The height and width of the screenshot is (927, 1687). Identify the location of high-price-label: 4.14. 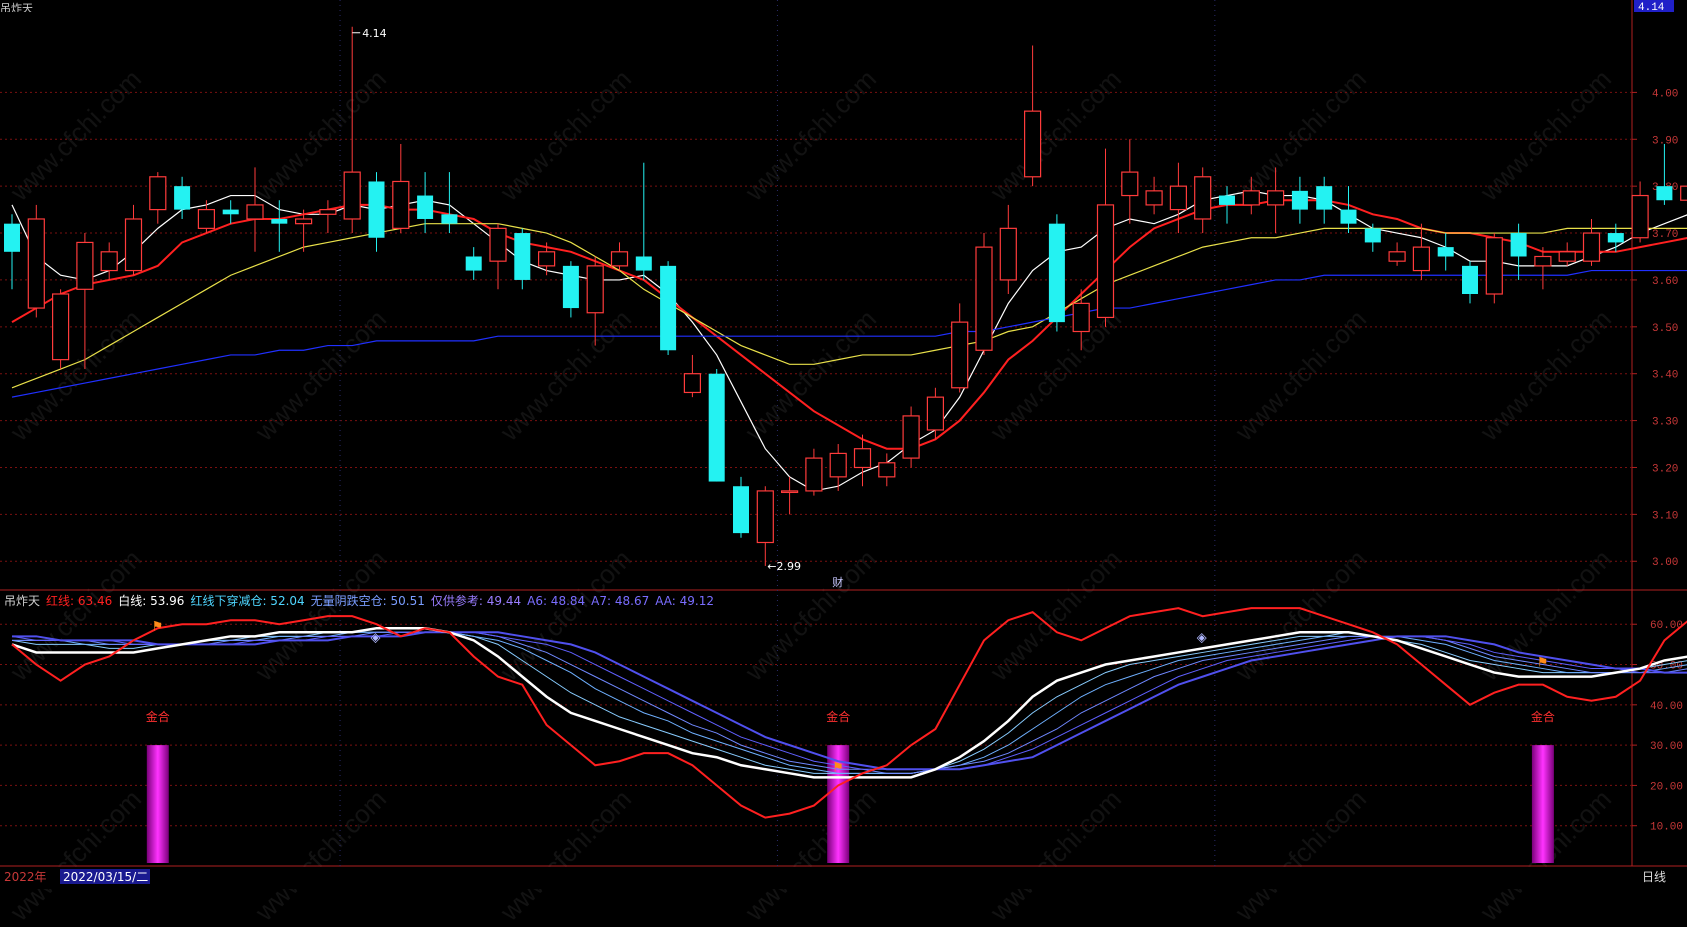
(374, 33).